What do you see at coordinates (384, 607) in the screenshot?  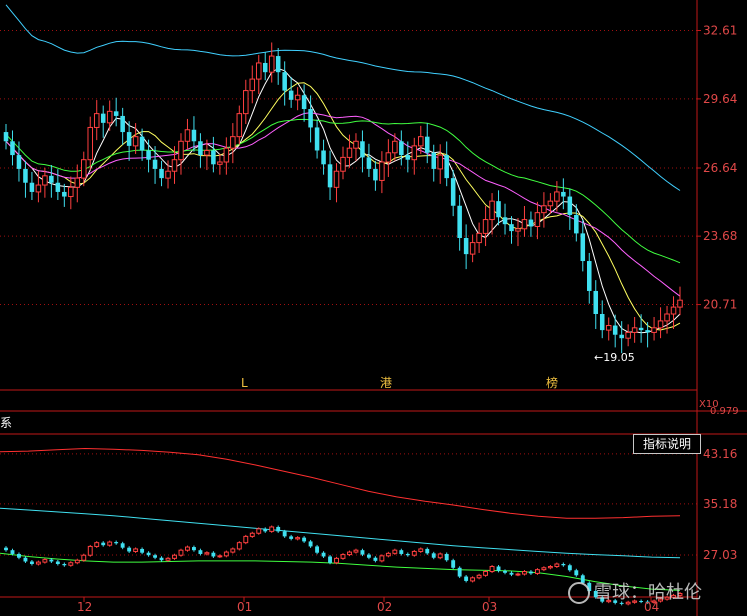 I see `time-tick-label: 02` at bounding box center [384, 607].